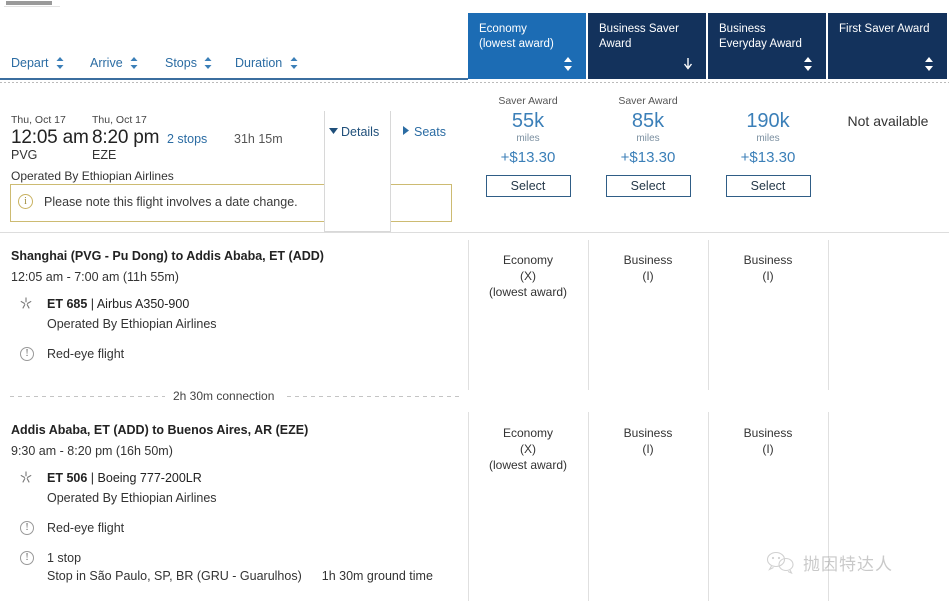 Image resolution: width=949 pixels, height=601 pixels. I want to click on not-available-label: Not available, so click(888, 121).